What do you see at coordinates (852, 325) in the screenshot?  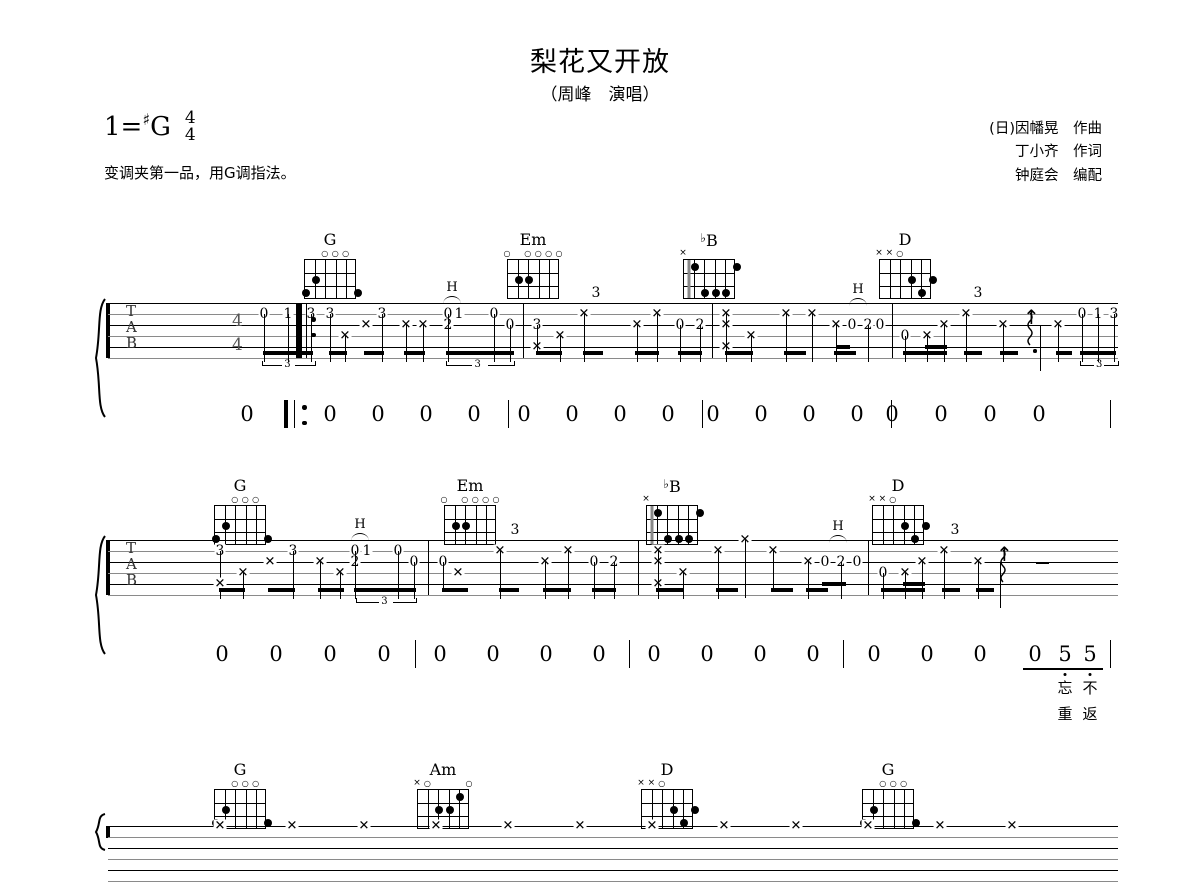 I see `fret-number: 0` at bounding box center [852, 325].